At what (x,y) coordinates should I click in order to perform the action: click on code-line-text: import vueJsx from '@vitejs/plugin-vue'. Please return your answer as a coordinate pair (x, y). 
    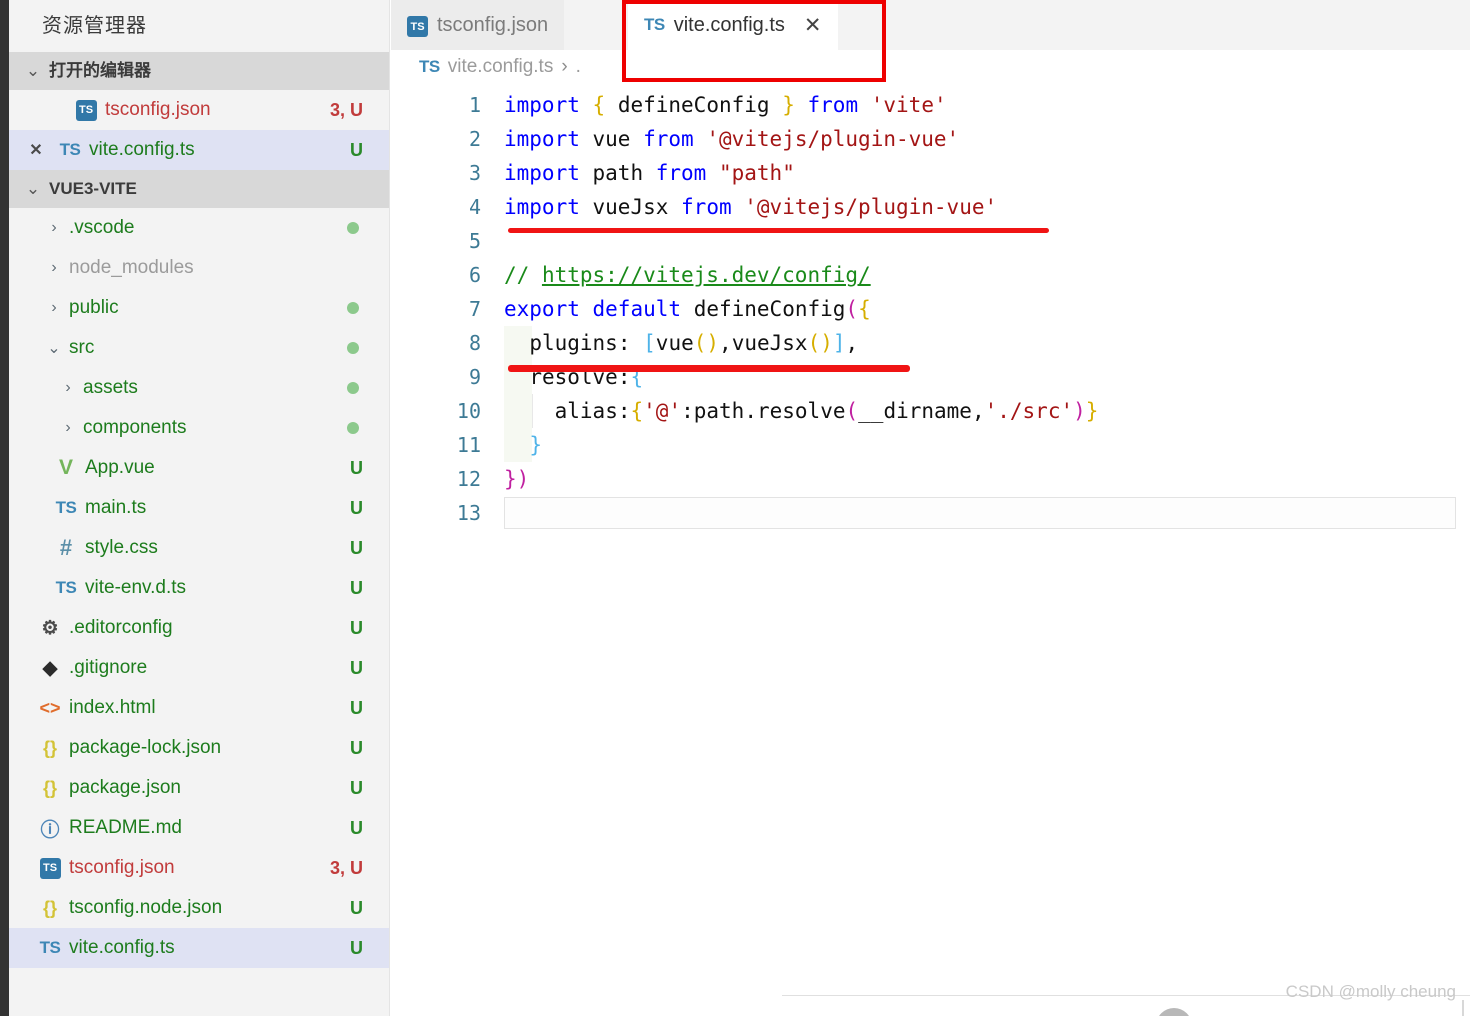
    Looking at the image, I should click on (750, 207).